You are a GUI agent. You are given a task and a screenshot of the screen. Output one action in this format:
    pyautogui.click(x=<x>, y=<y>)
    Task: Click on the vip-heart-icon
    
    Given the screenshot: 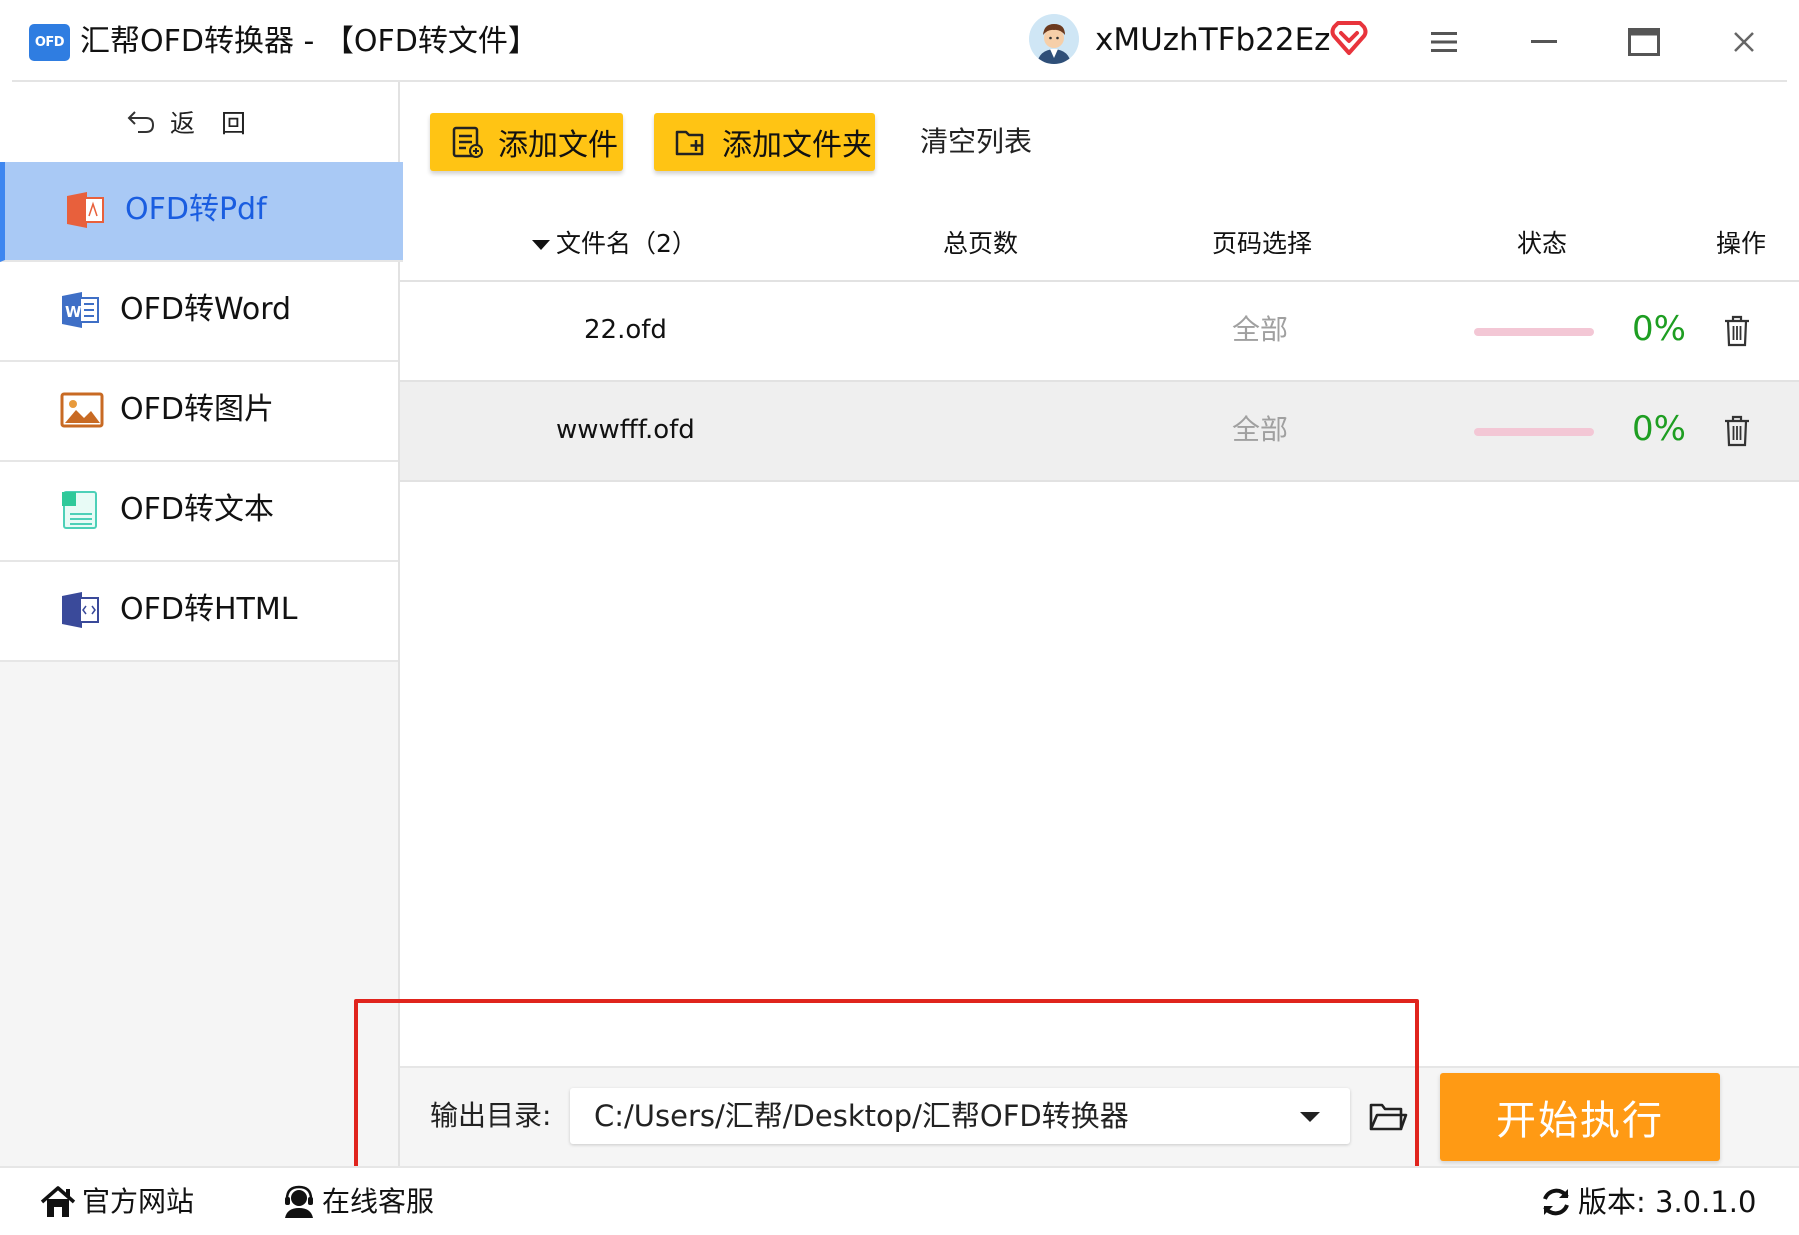 What is the action you would take?
    pyautogui.click(x=1349, y=38)
    